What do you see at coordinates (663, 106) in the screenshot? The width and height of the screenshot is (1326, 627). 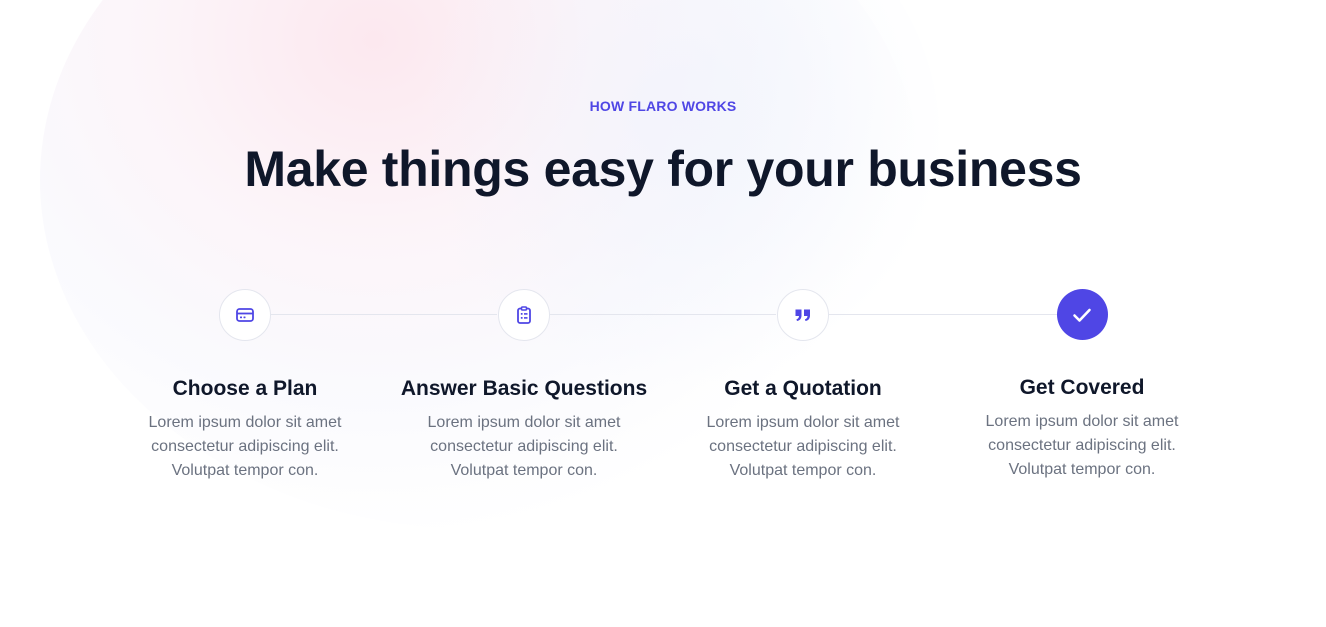 I see `section-eyebrow: HOW FLARO WORKS` at bounding box center [663, 106].